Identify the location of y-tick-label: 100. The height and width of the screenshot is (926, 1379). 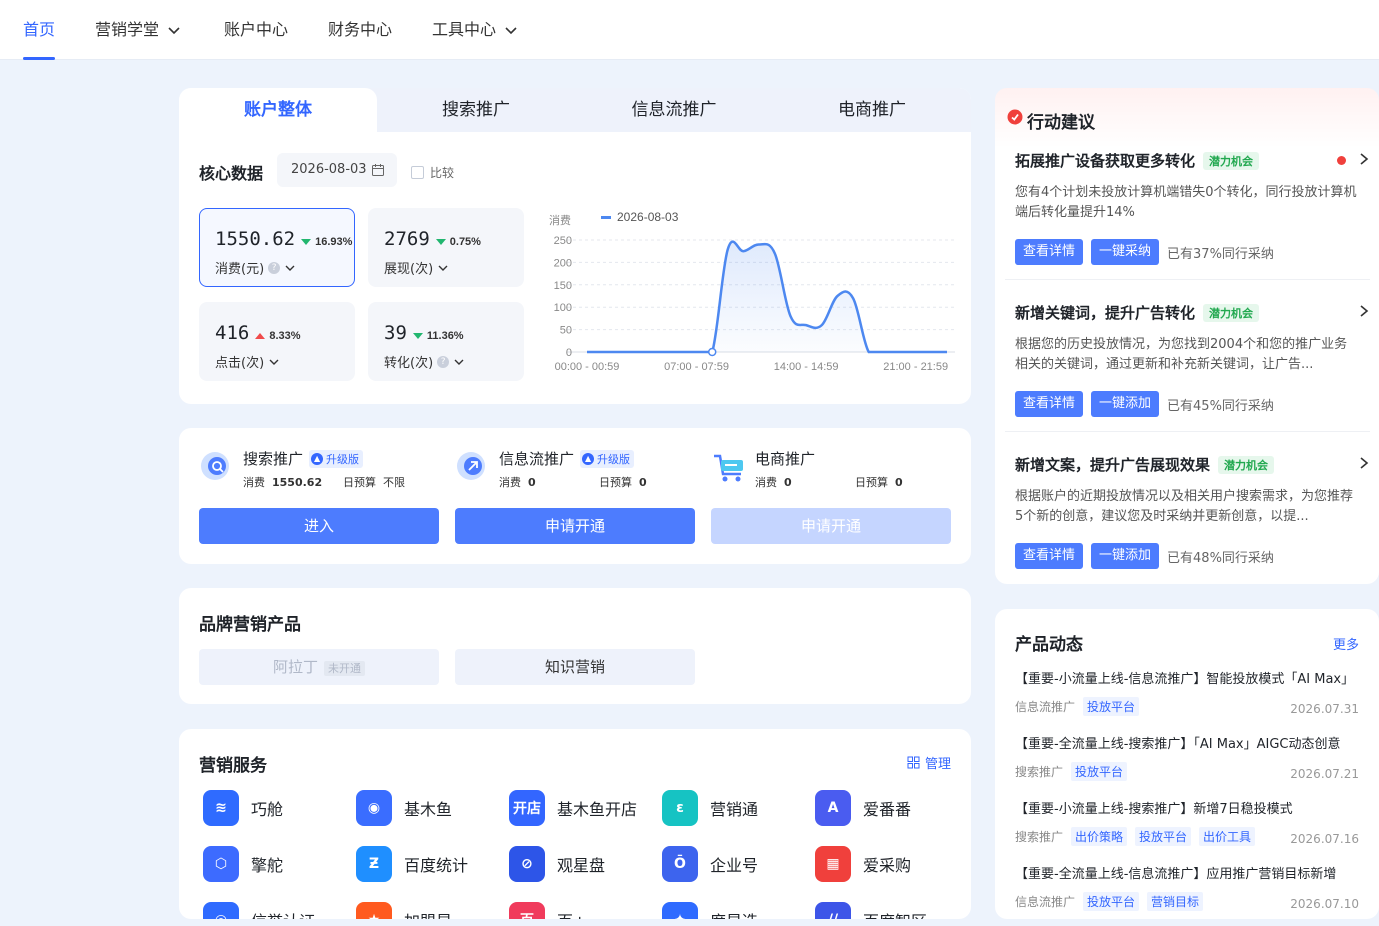
(563, 308).